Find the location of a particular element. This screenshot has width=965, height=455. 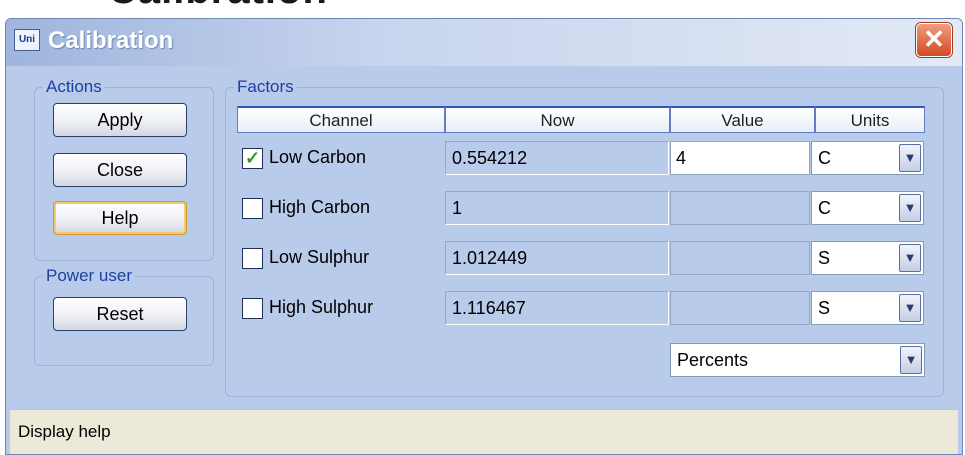

actions-legend: Actions is located at coordinates (74, 86).